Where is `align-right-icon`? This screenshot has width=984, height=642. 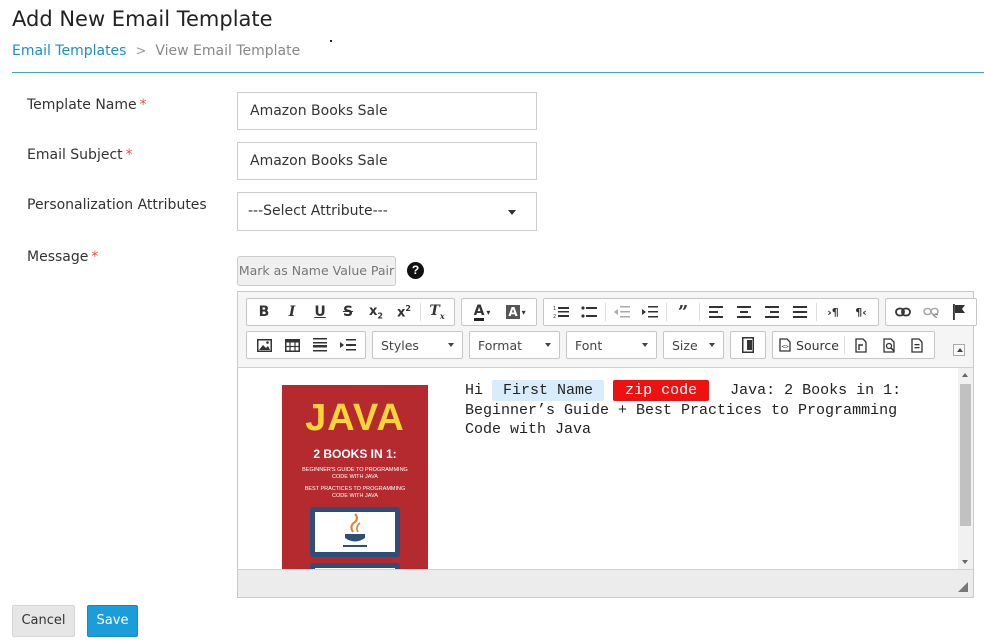
align-right-icon is located at coordinates (772, 312).